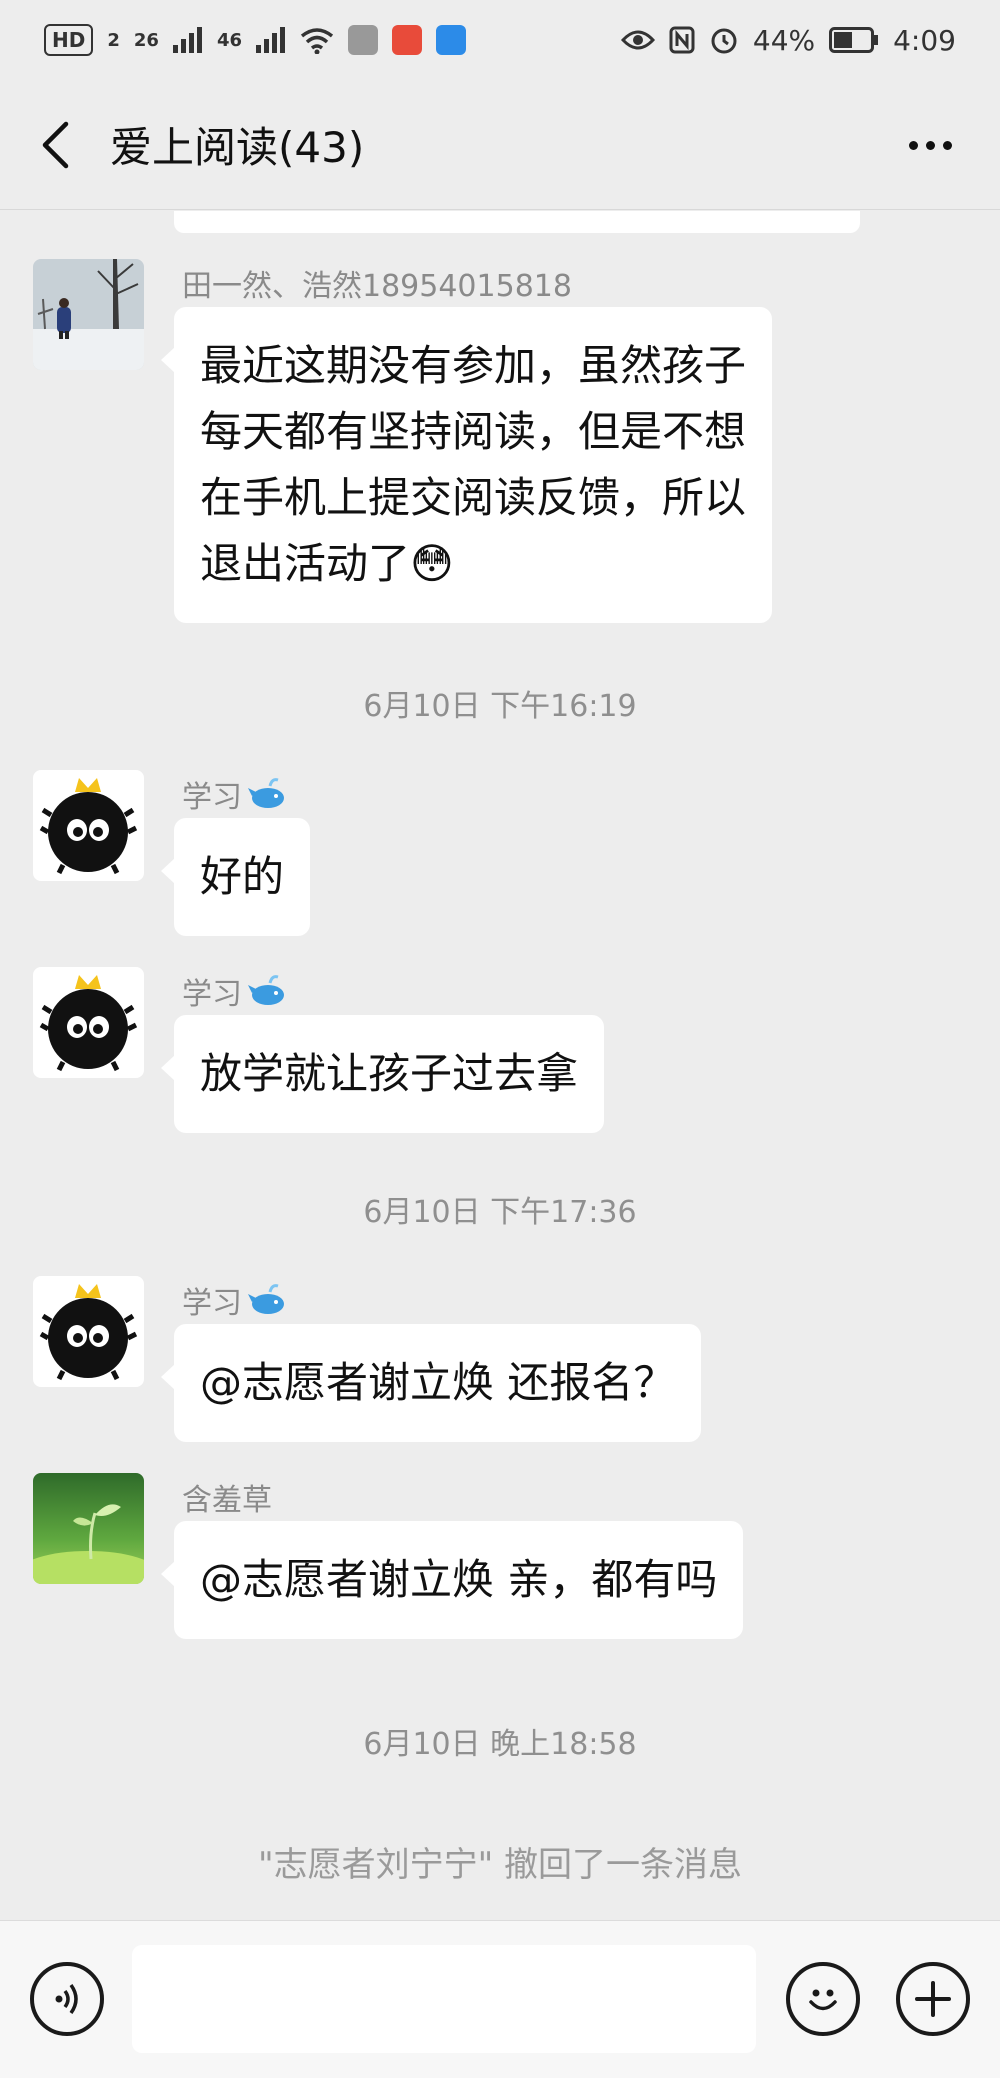  Describe the element at coordinates (237, 147) in the screenshot. I see `chat-title: 爱上阅读(43)` at that location.